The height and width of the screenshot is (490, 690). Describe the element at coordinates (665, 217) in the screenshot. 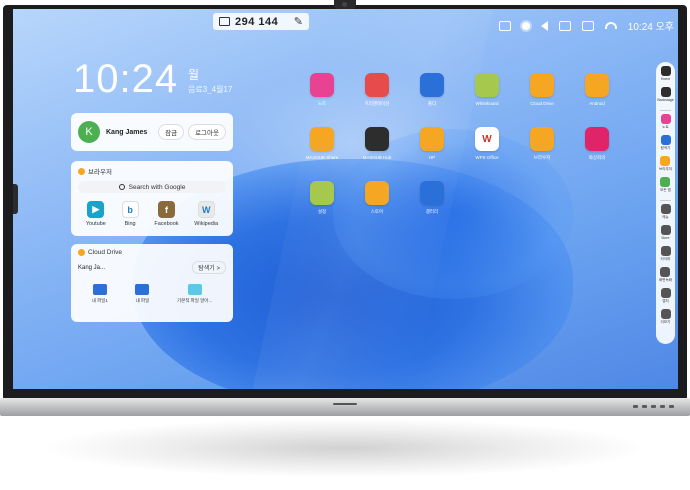

I see `dock-label: 메뉴` at that location.